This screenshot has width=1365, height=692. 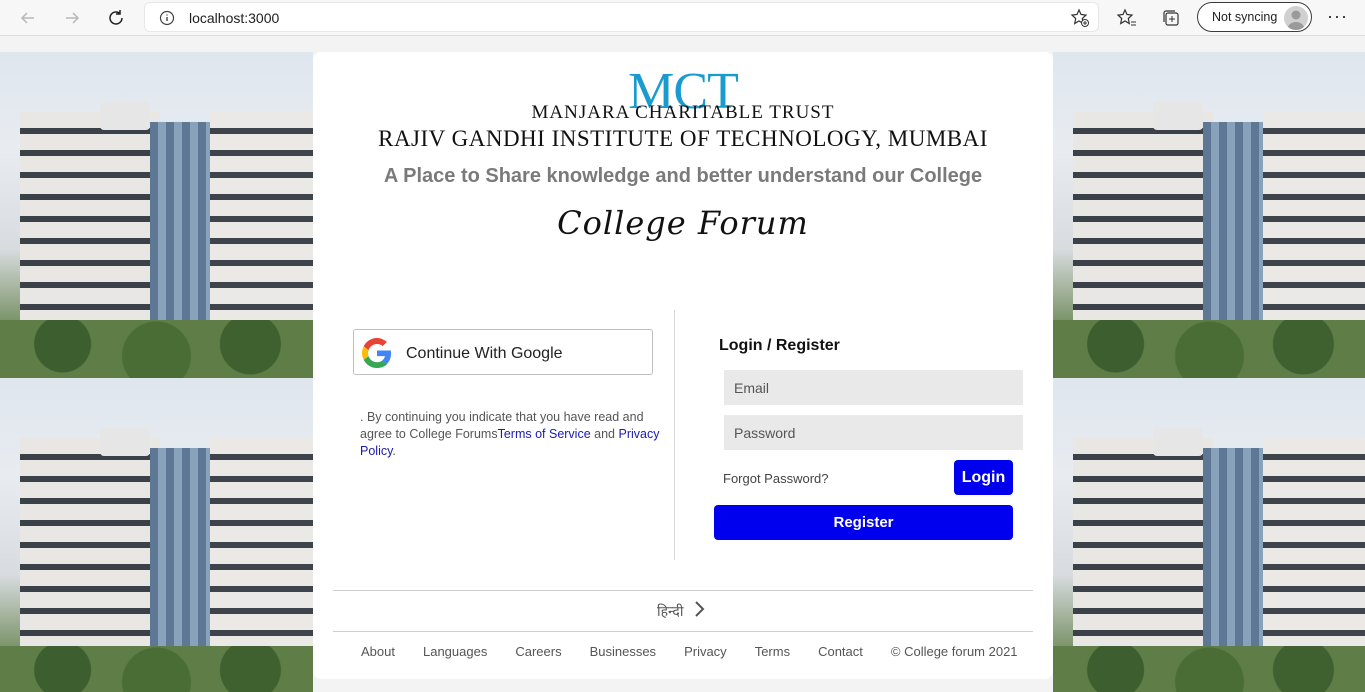 I want to click on language-label: हिन्दी, so click(x=670, y=611).